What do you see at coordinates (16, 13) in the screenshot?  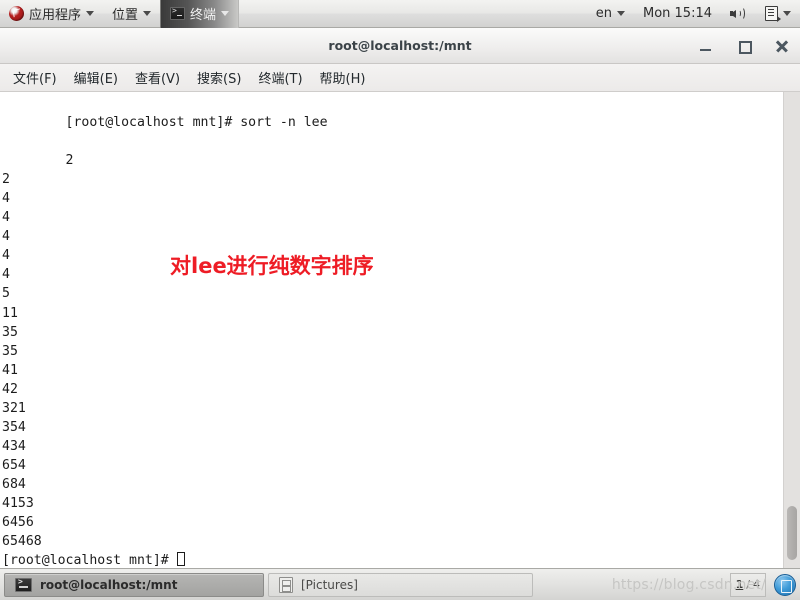 I see `fedora-logo-icon` at bounding box center [16, 13].